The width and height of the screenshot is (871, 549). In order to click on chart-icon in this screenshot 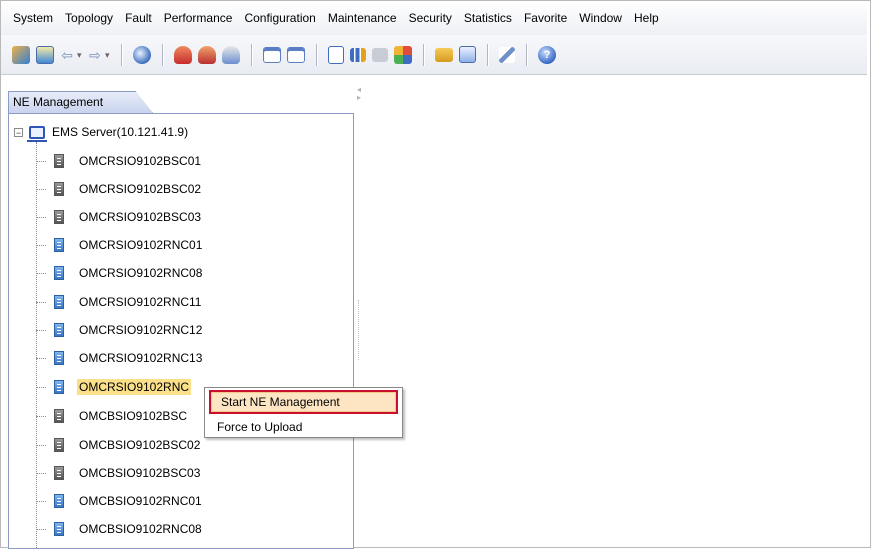, I will do `click(358, 54)`.